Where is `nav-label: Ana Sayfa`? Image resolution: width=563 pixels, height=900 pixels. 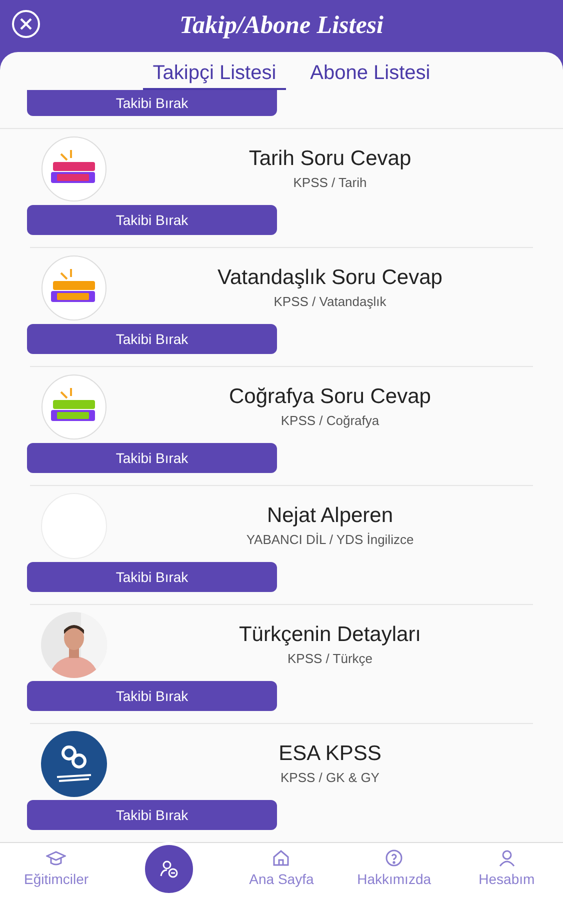 nav-label: Ana Sayfa is located at coordinates (281, 879).